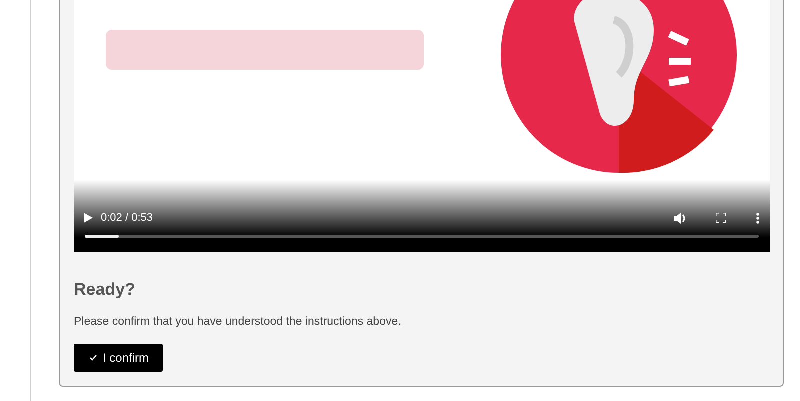 The height and width of the screenshot is (401, 800). Describe the element at coordinates (422, 236) in the screenshot. I see `progress-track` at that location.